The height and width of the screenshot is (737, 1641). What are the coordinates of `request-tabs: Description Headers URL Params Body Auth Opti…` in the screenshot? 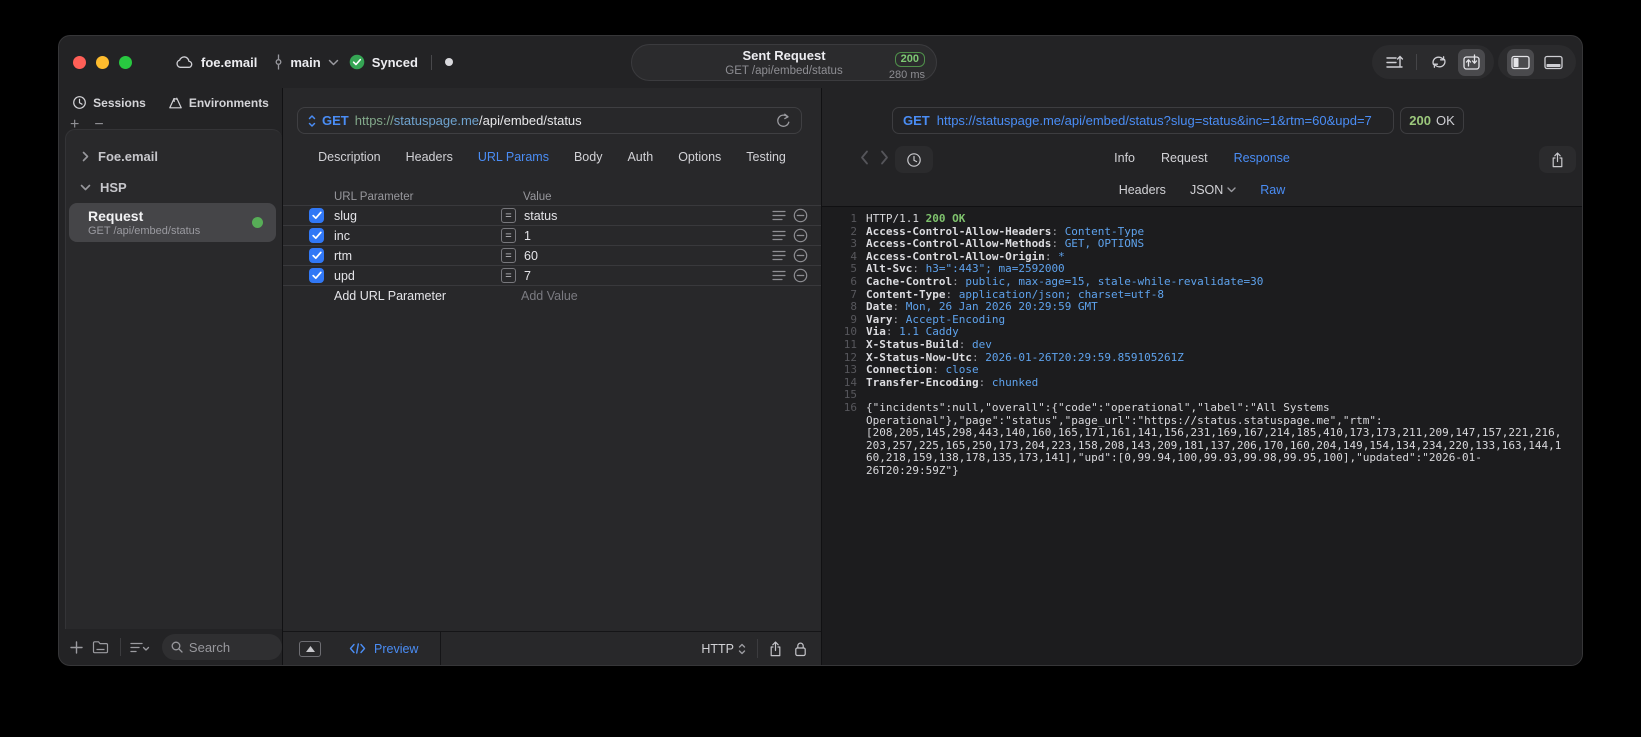 It's located at (552, 157).